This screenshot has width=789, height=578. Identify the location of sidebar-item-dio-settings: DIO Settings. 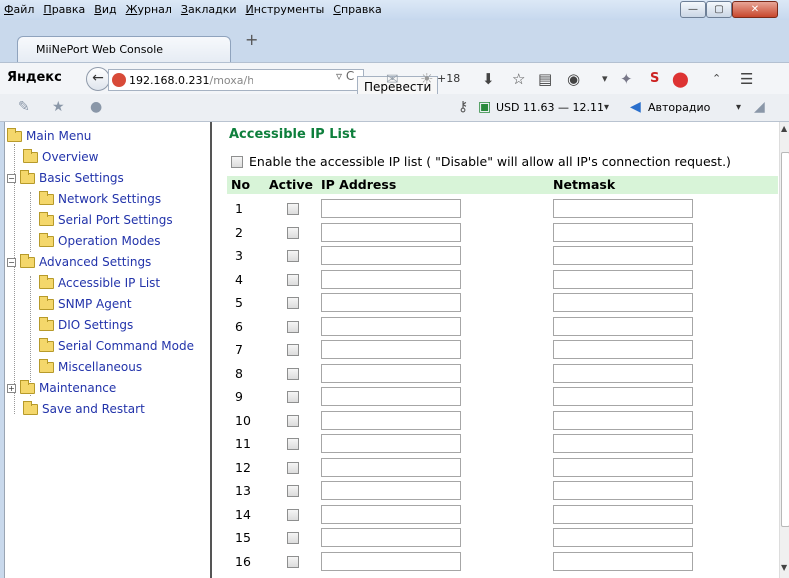
(86, 324).